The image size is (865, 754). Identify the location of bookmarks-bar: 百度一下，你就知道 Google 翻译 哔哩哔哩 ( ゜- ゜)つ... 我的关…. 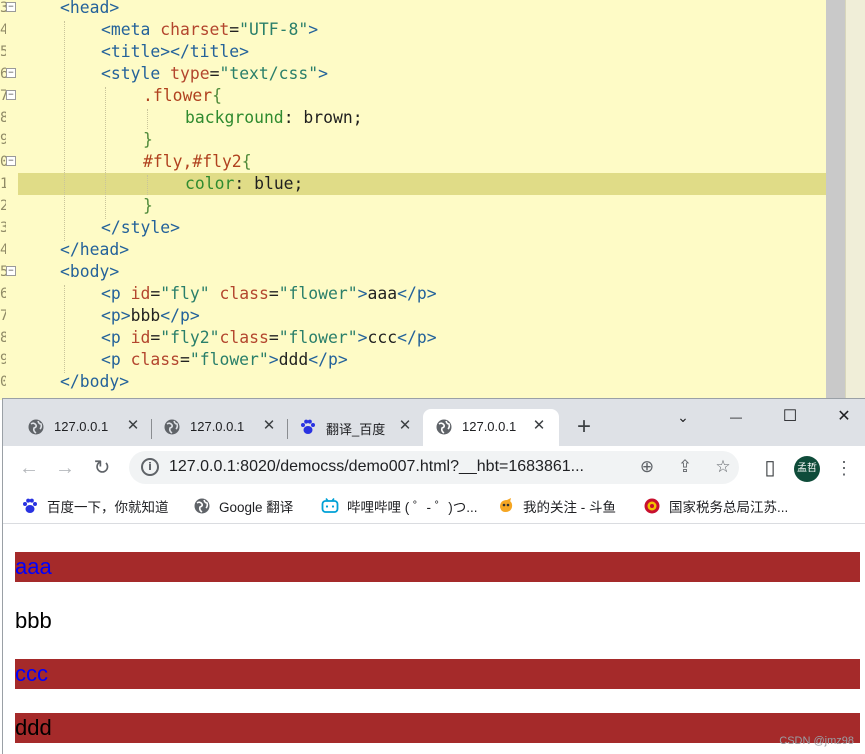
(434, 507).